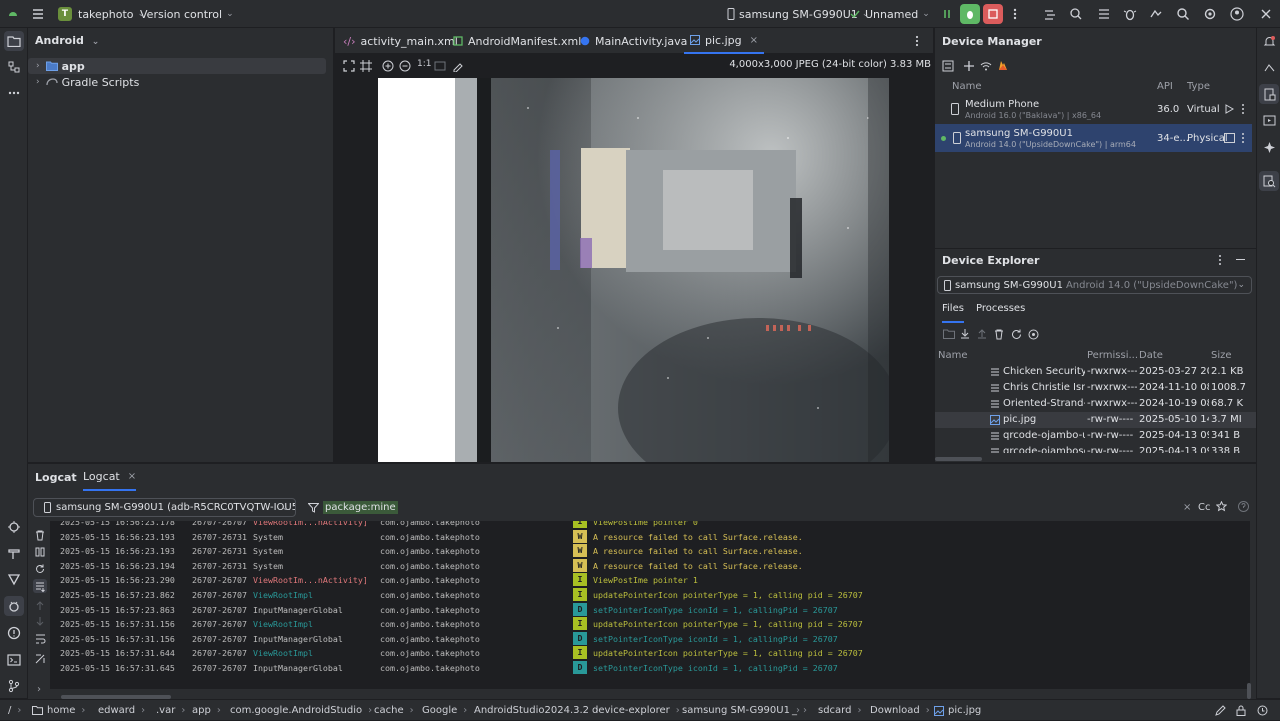  What do you see at coordinates (1269, 120) in the screenshot?
I see `running-devices-icon` at bounding box center [1269, 120].